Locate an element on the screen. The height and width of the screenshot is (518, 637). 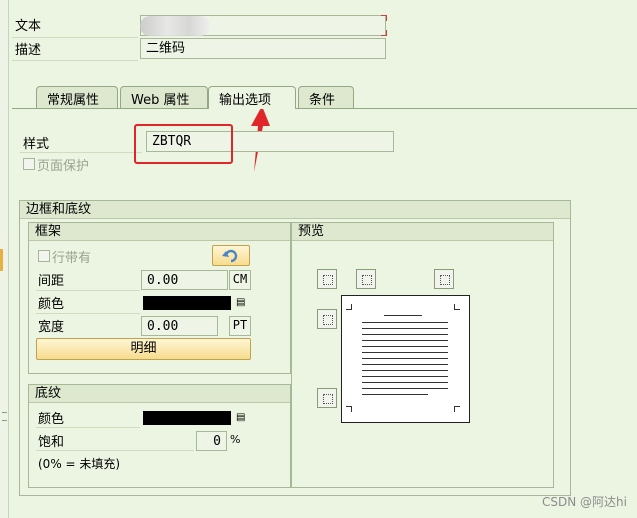
shading-color-swatch is located at coordinates (187, 418).